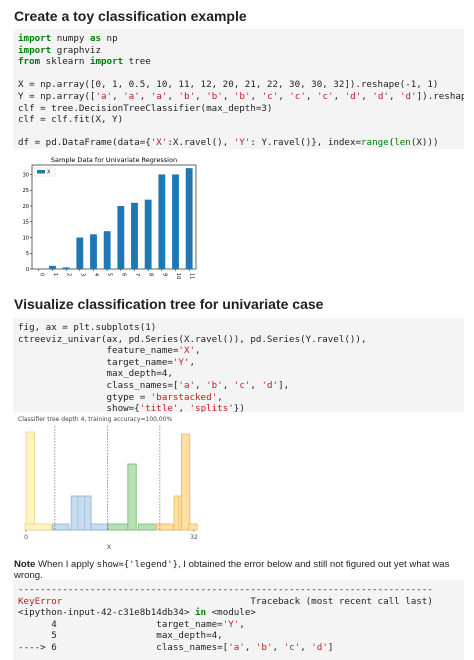  What do you see at coordinates (27, 254) in the screenshot?
I see `y-tick-label: 5` at bounding box center [27, 254].